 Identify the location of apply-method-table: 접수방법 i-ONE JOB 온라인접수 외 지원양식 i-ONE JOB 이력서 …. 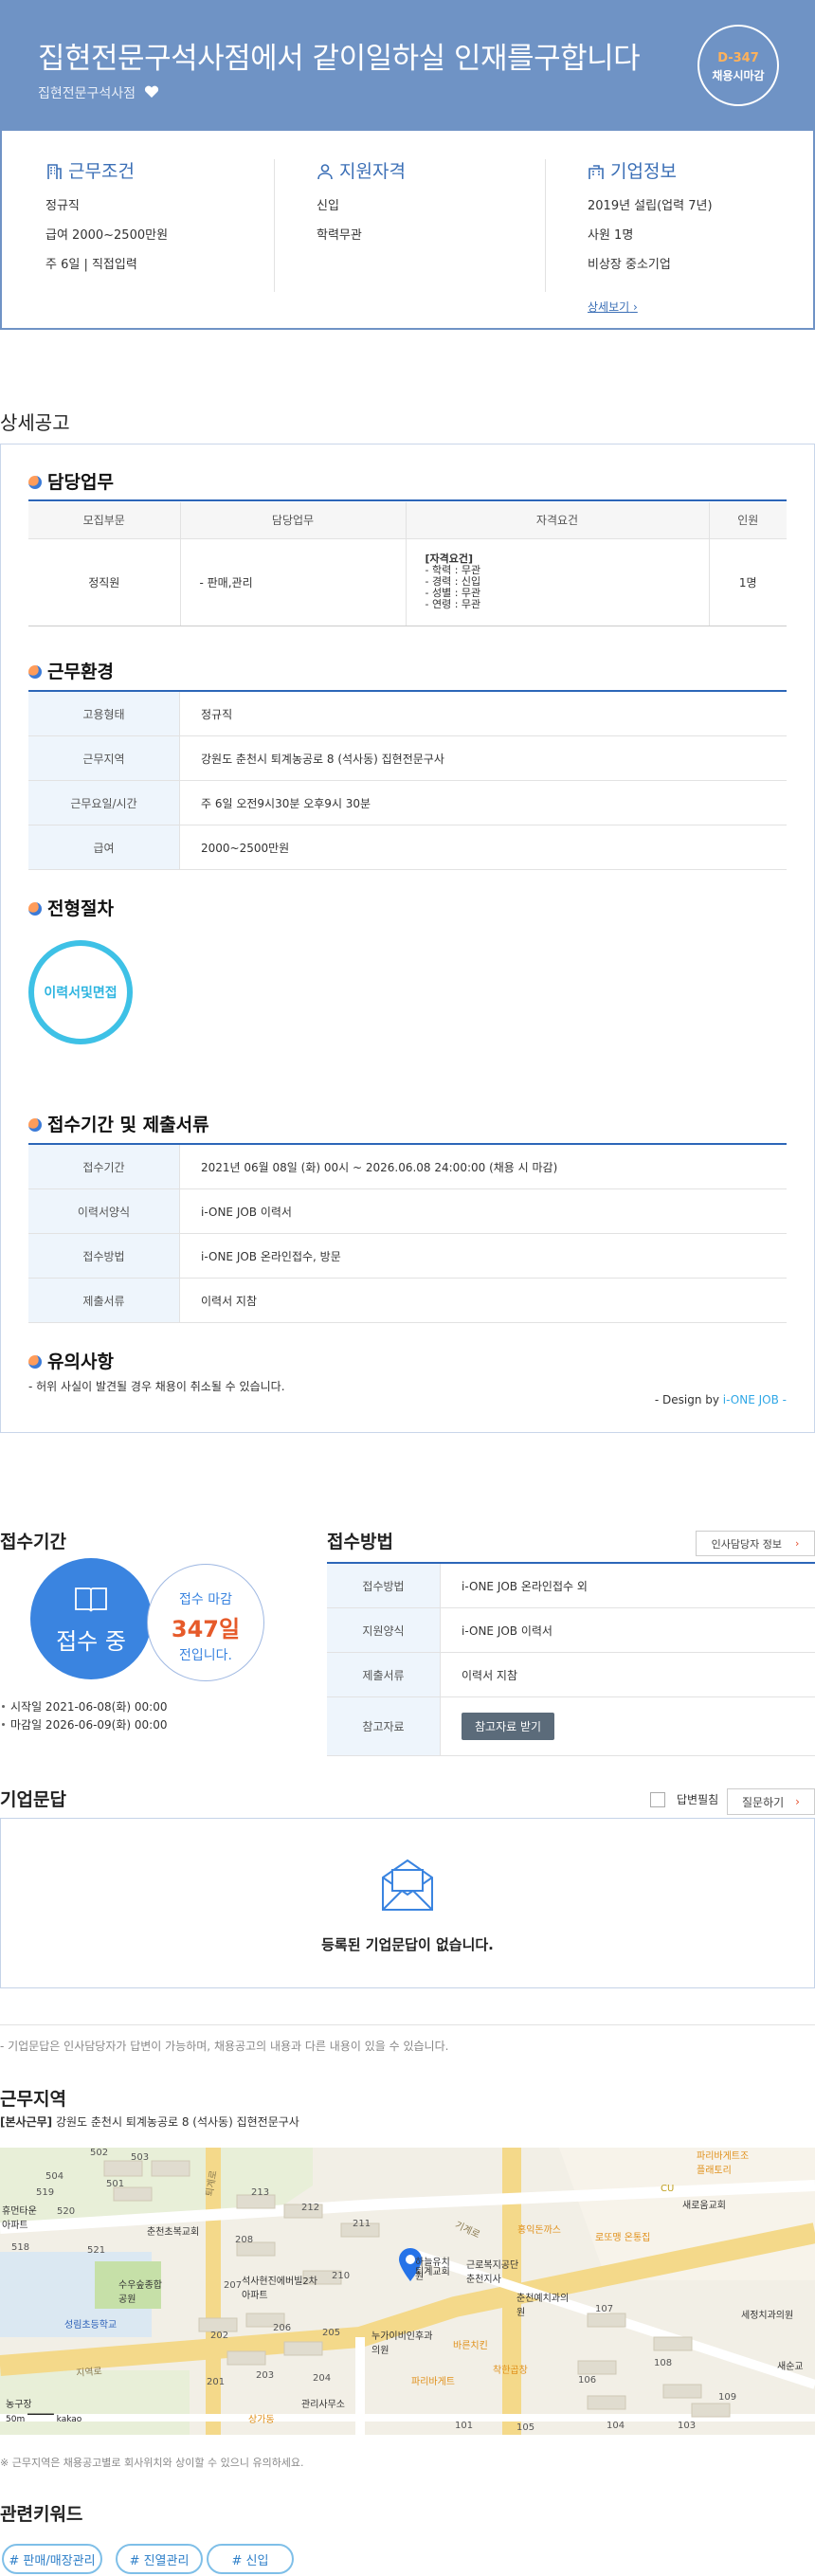
(571, 1659).